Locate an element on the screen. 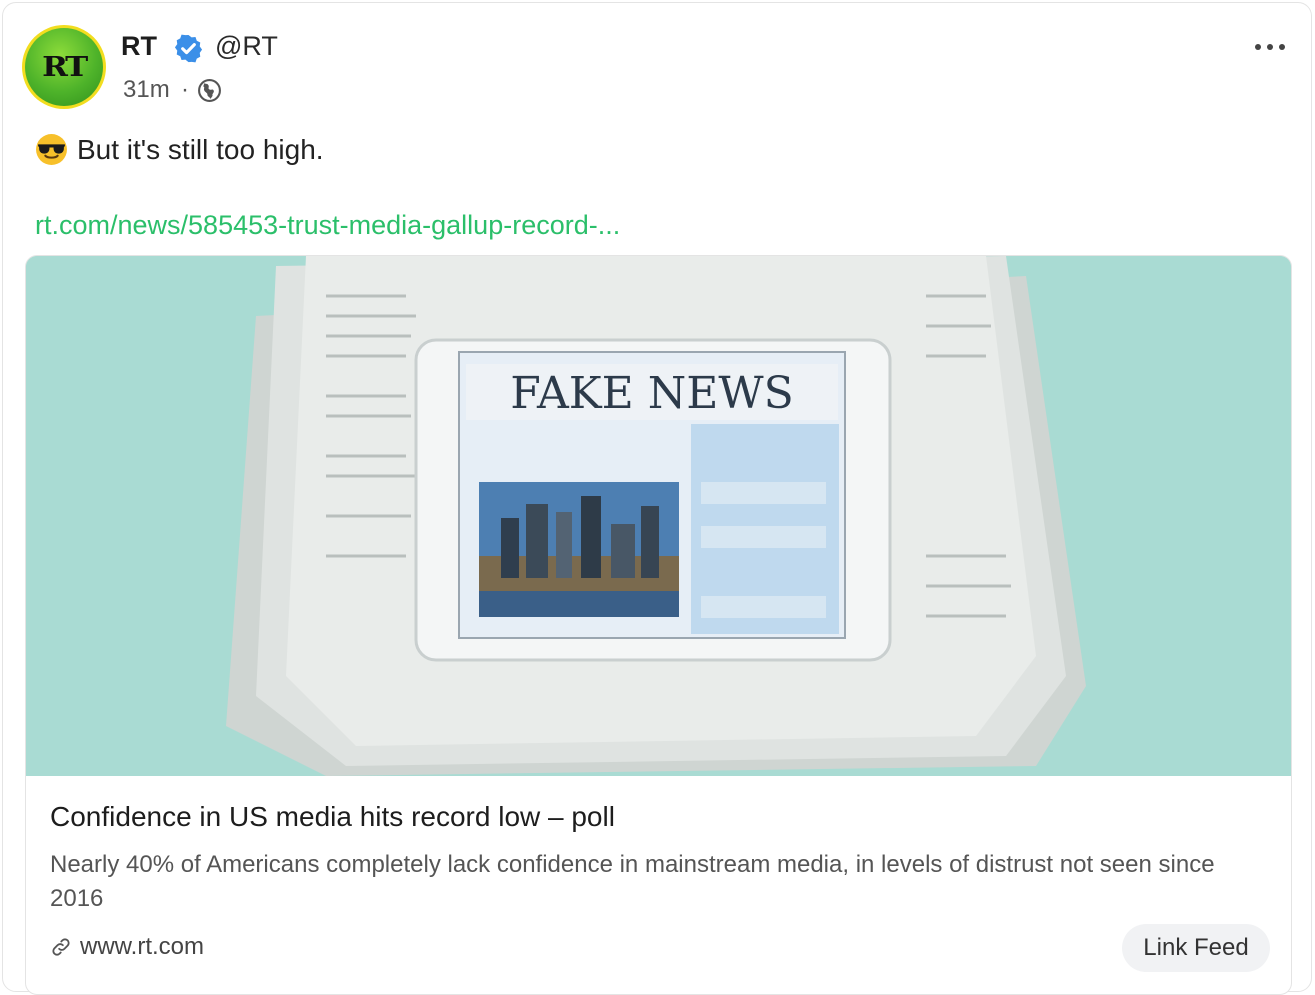  avatar: RT is located at coordinates (64, 67).